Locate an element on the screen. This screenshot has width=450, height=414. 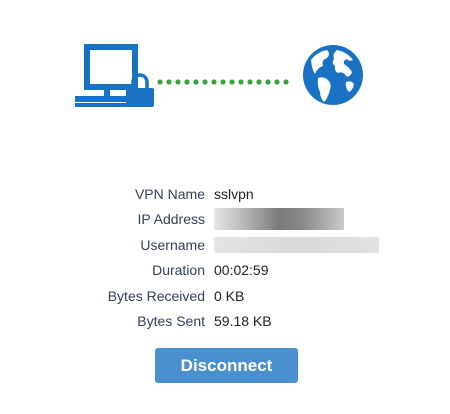
info-row-duration: Duration 00:02:59 is located at coordinates (225, 271).